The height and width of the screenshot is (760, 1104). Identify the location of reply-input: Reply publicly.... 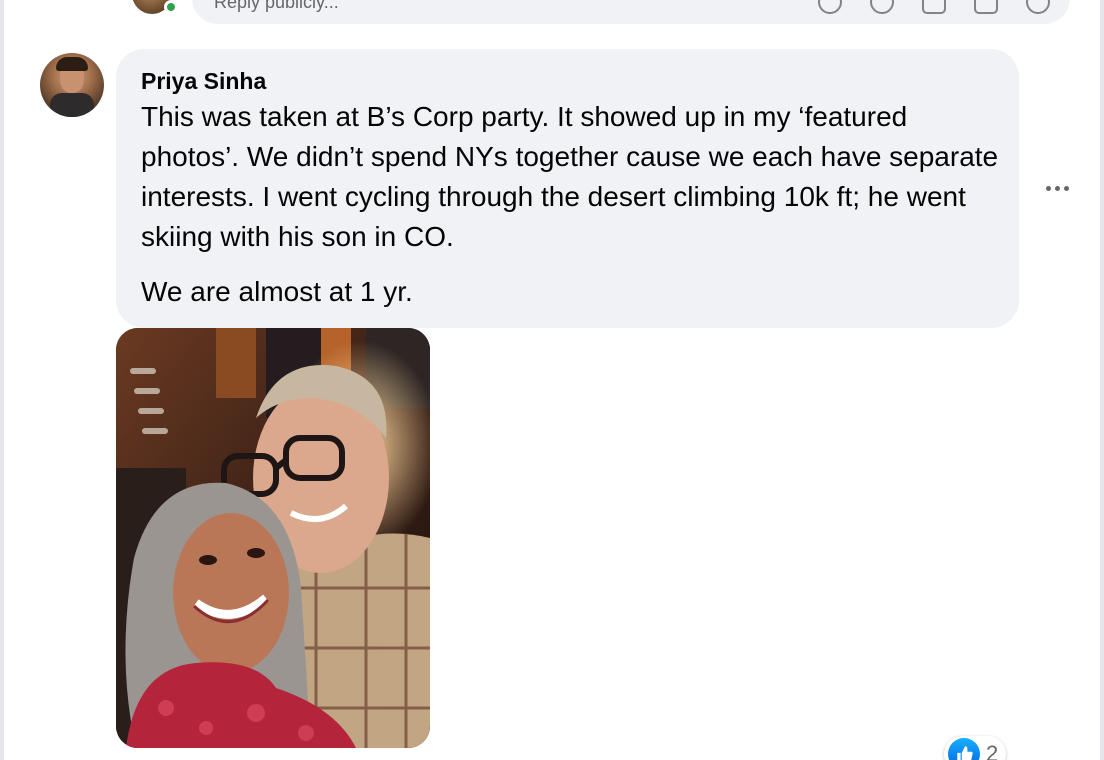
(631, 12).